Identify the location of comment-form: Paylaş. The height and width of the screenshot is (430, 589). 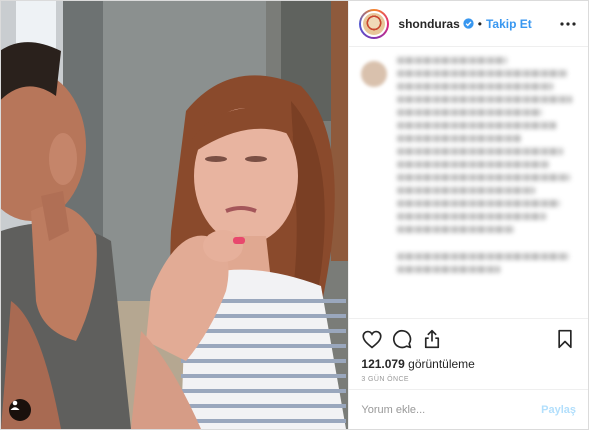
(468, 409).